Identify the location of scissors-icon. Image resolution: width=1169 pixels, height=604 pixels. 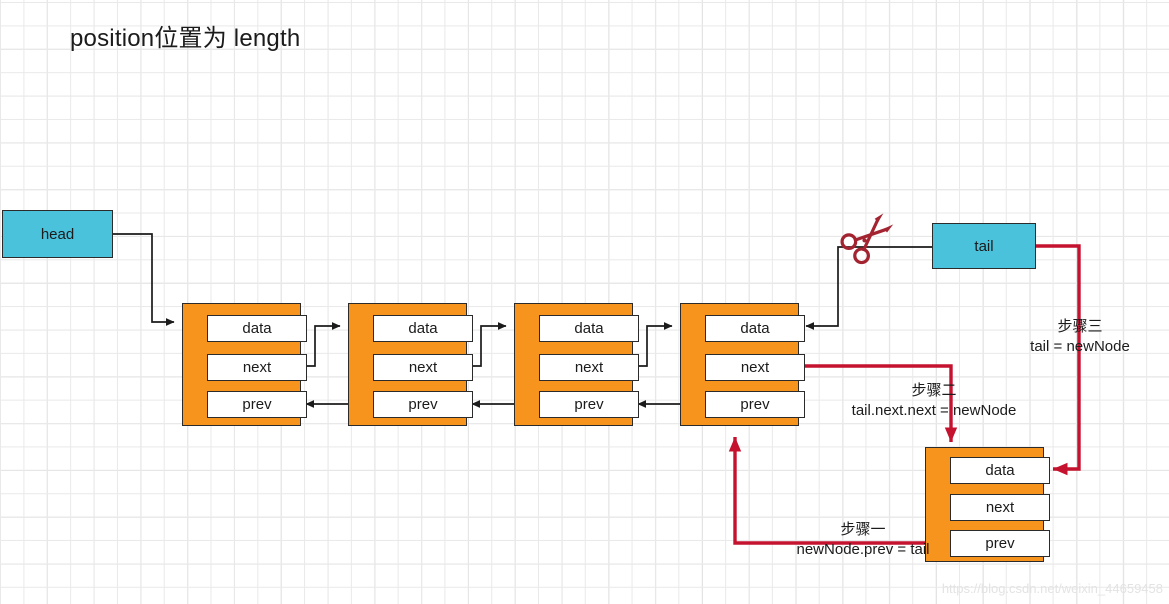
(867, 239).